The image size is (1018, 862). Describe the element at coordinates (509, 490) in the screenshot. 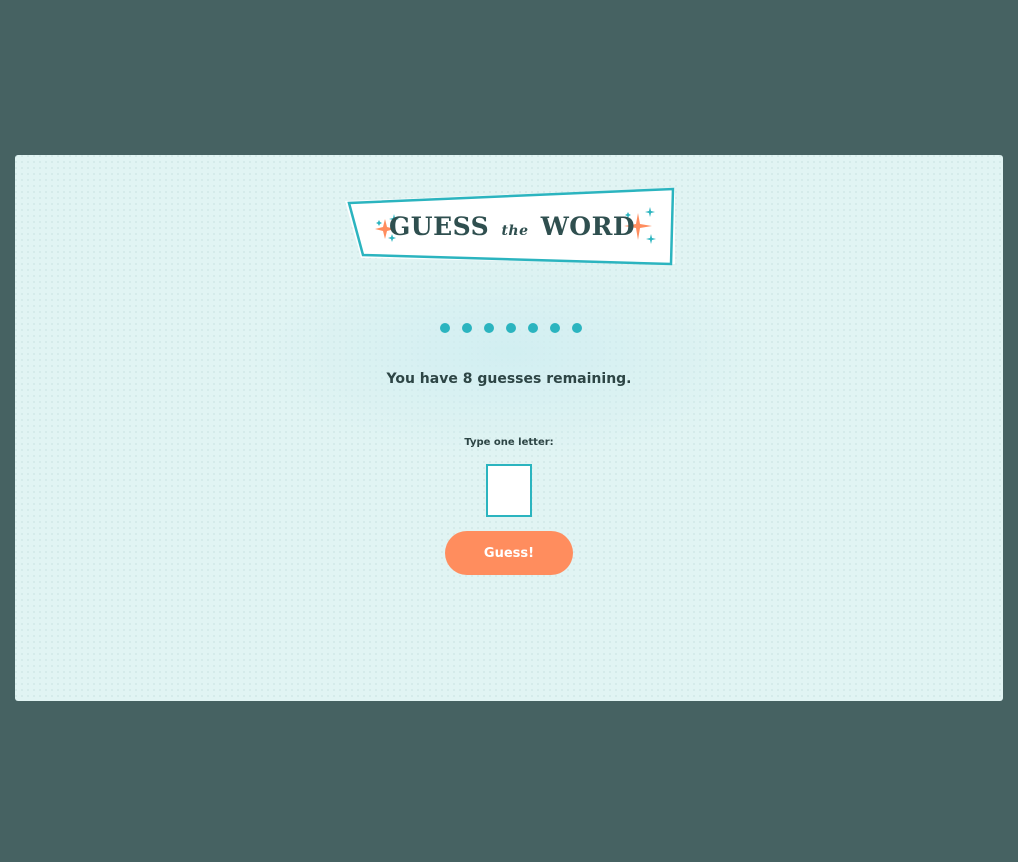

I see `letter-input` at that location.